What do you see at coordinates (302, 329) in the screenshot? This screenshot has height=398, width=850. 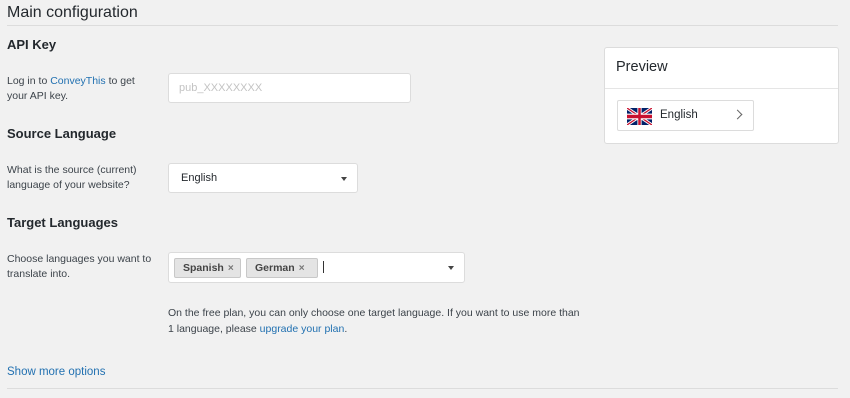 I see `upgrade-plan-link: upgrade your plan` at bounding box center [302, 329].